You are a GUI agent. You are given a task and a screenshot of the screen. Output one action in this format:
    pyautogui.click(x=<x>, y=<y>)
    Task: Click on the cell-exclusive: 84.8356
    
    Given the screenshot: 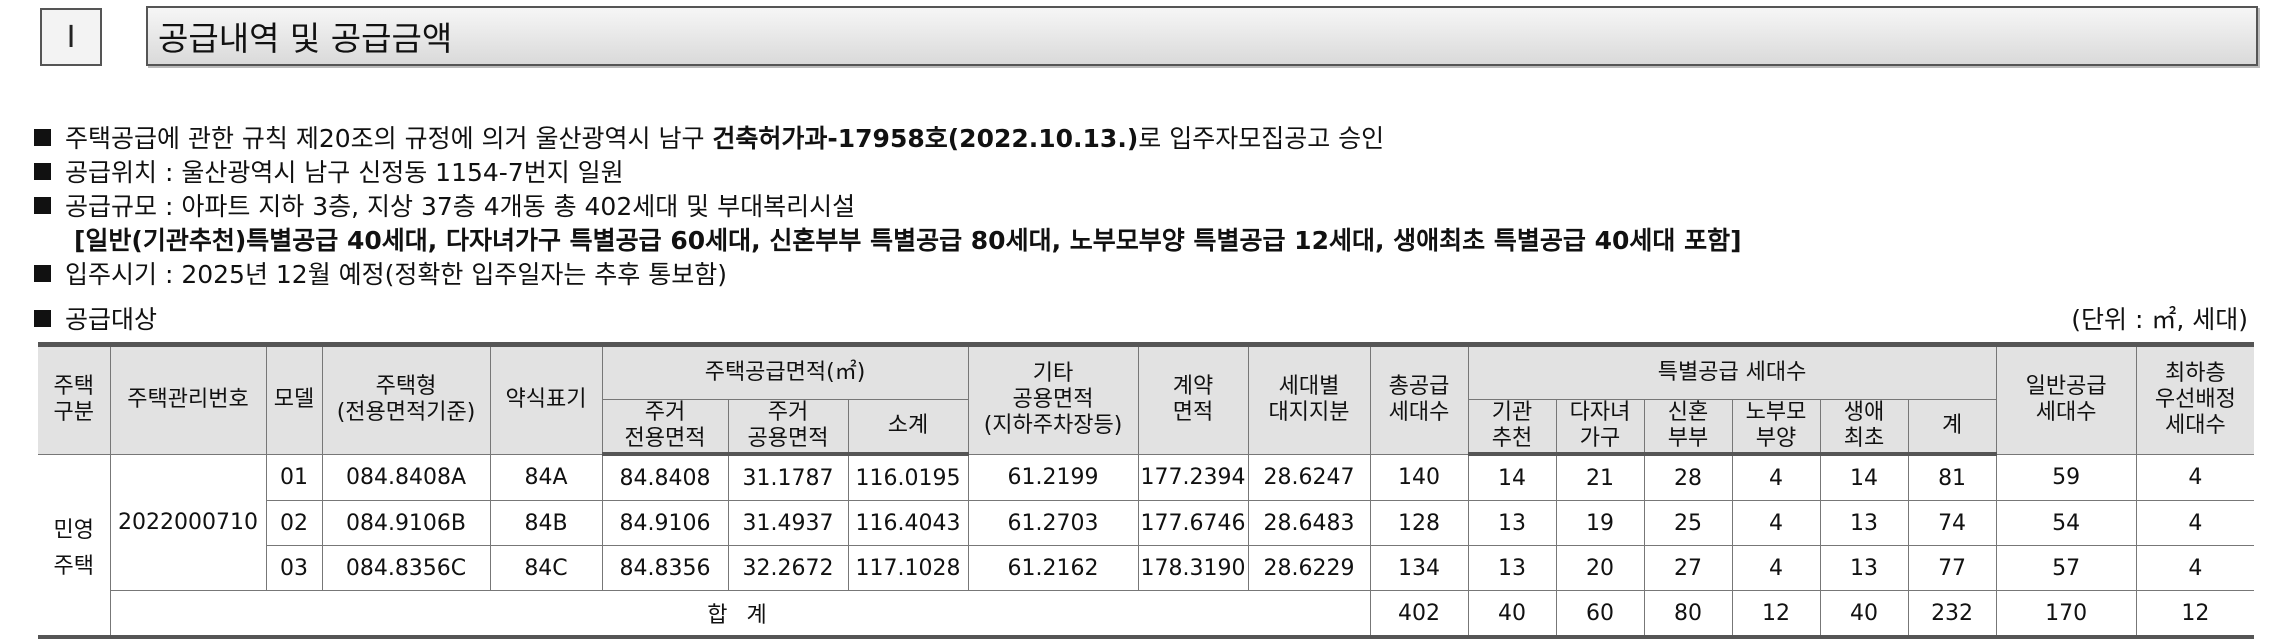 What is the action you would take?
    pyautogui.click(x=665, y=568)
    